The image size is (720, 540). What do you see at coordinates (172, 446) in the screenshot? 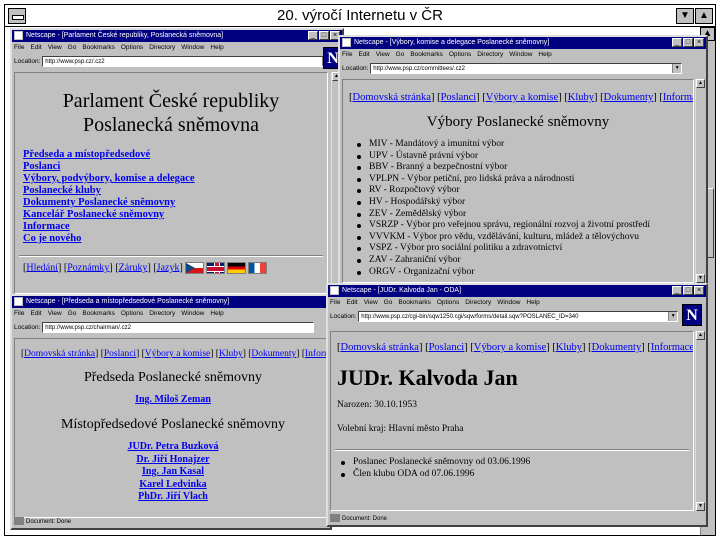
I see `vice-chairman-link: JUDr. Petra Buzková` at bounding box center [172, 446].